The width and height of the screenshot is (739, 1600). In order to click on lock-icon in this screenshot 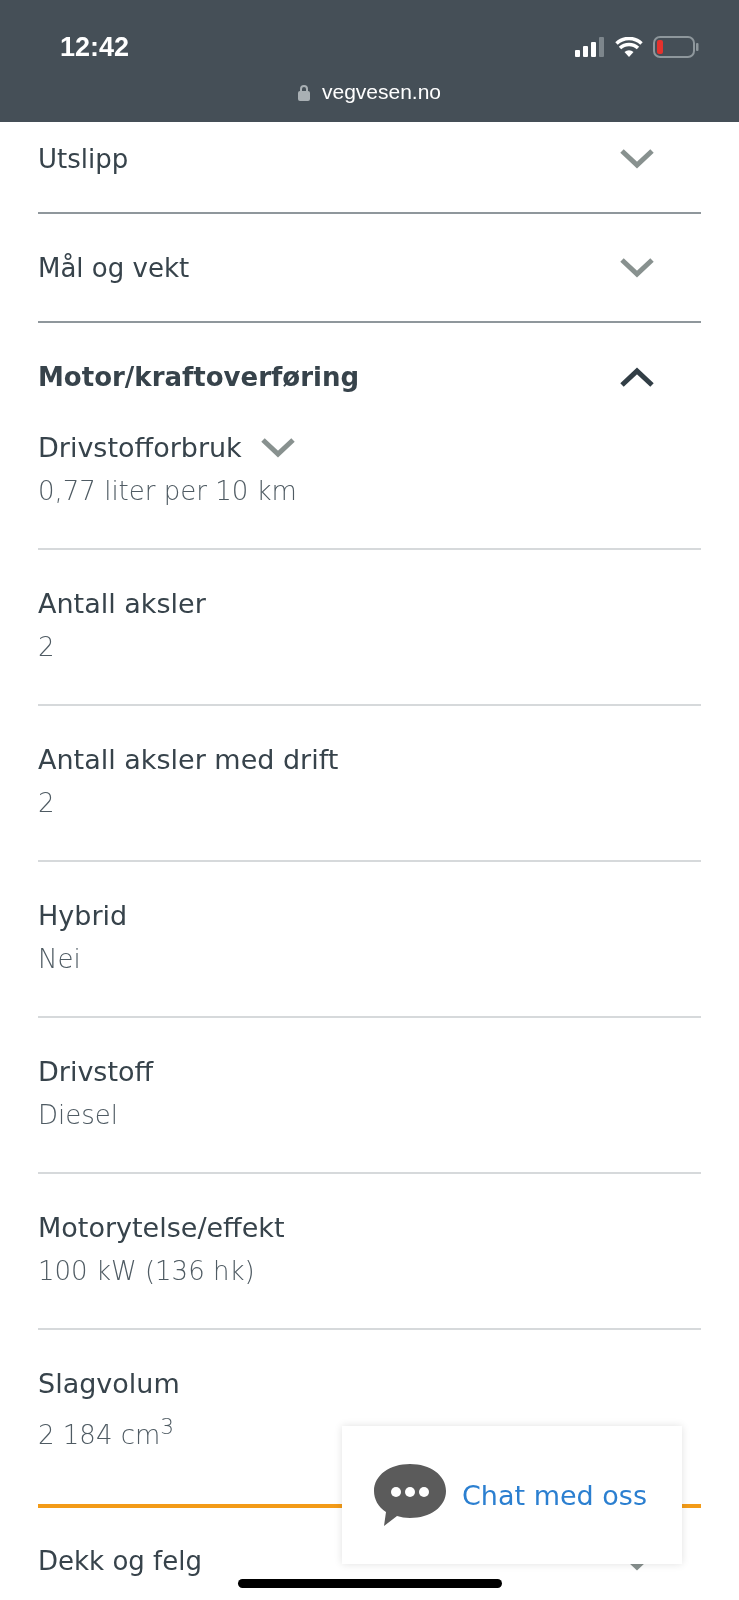, I will do `click(303, 92)`.